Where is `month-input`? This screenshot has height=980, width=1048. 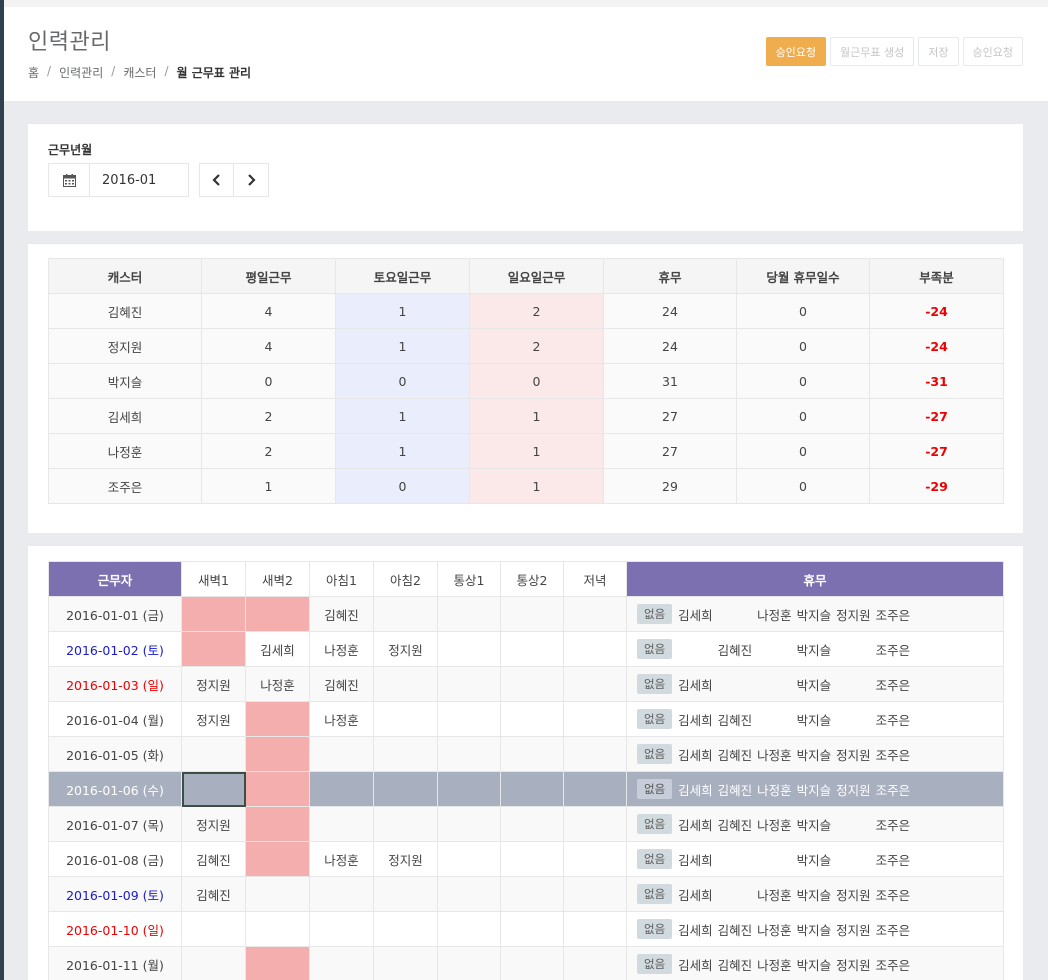
month-input is located at coordinates (139, 180).